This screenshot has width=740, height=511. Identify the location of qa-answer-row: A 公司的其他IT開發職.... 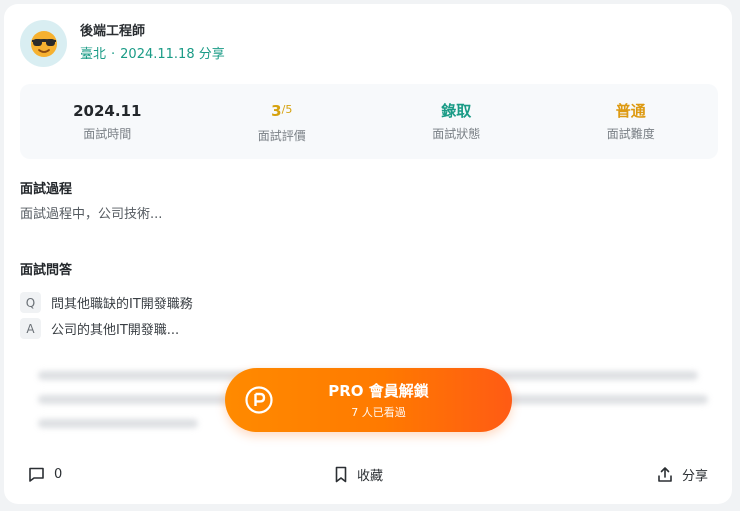
(99, 328).